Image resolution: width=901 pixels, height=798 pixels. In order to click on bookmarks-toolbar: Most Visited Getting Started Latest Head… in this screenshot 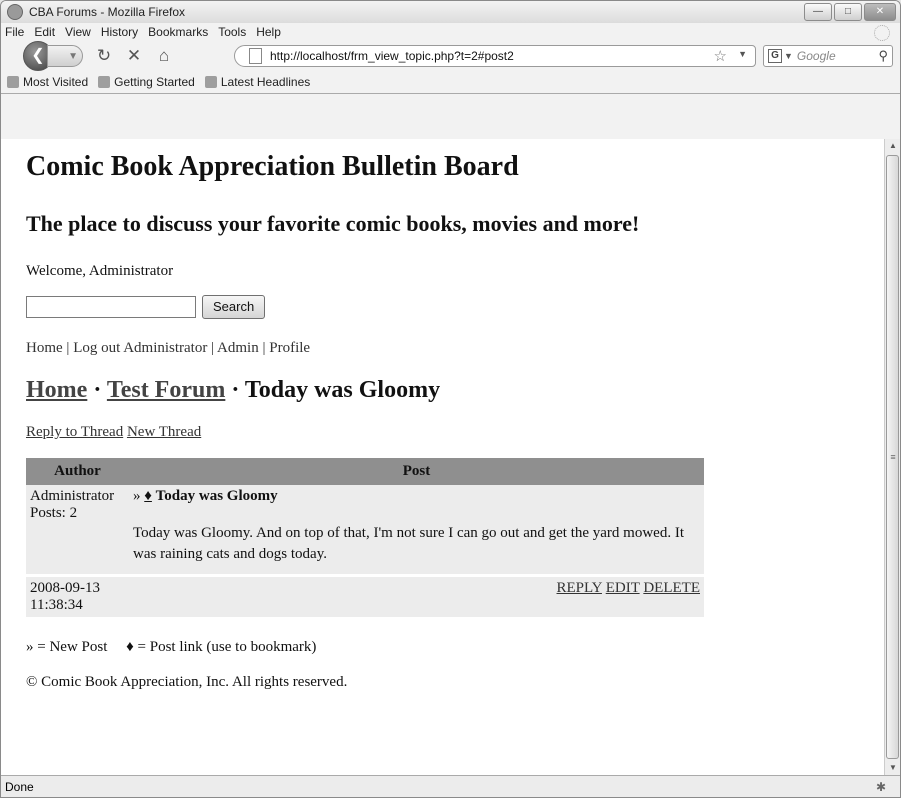, I will do `click(450, 82)`.